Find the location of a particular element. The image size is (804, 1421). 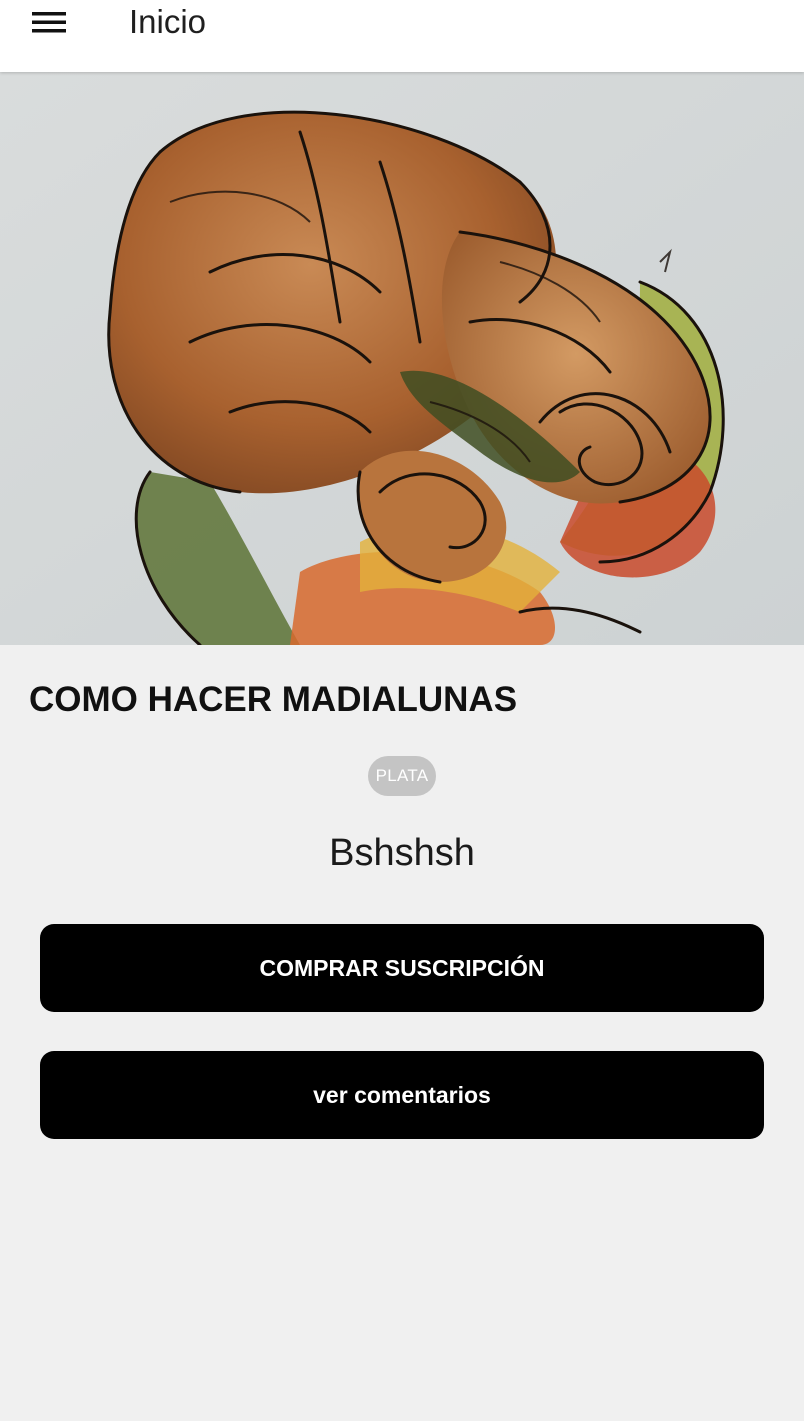

buy-subscription-button: COMPRAR SUSCRIPCIÓN is located at coordinates (402, 968).